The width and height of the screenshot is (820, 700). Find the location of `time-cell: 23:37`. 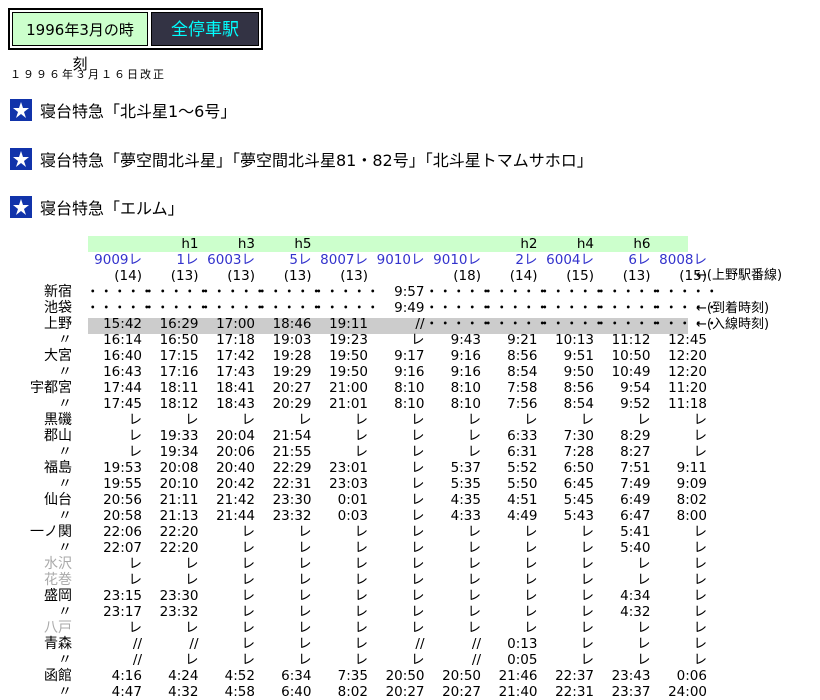

time-cell: 23:37 is located at coordinates (631, 692).